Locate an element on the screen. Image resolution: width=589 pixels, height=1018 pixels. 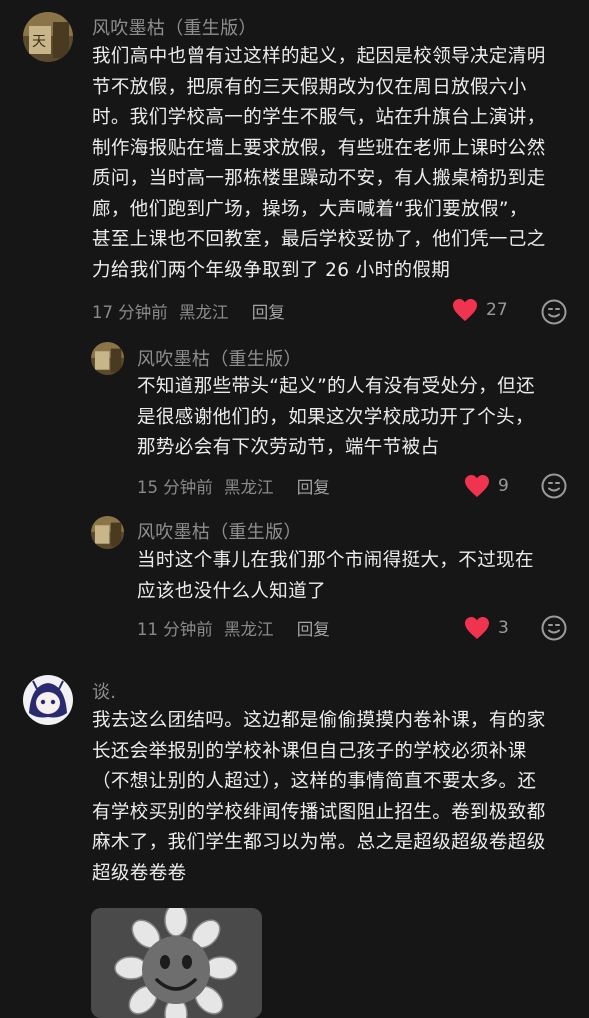
like-button: 27 is located at coordinates (480, 310).